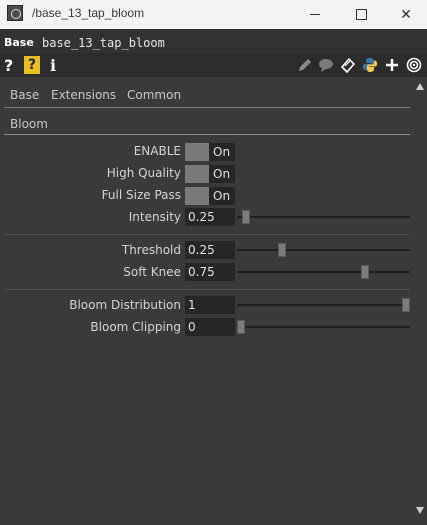  I want to click on window-title: /base_13_tap_bloom, so click(88, 13).